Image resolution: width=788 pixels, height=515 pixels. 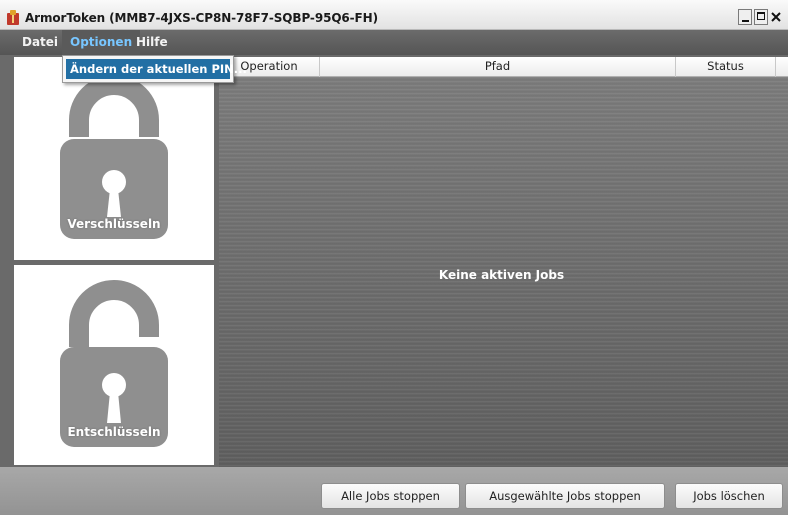 What do you see at coordinates (498, 67) in the screenshot?
I see `column-header-pfad: Pfad` at bounding box center [498, 67].